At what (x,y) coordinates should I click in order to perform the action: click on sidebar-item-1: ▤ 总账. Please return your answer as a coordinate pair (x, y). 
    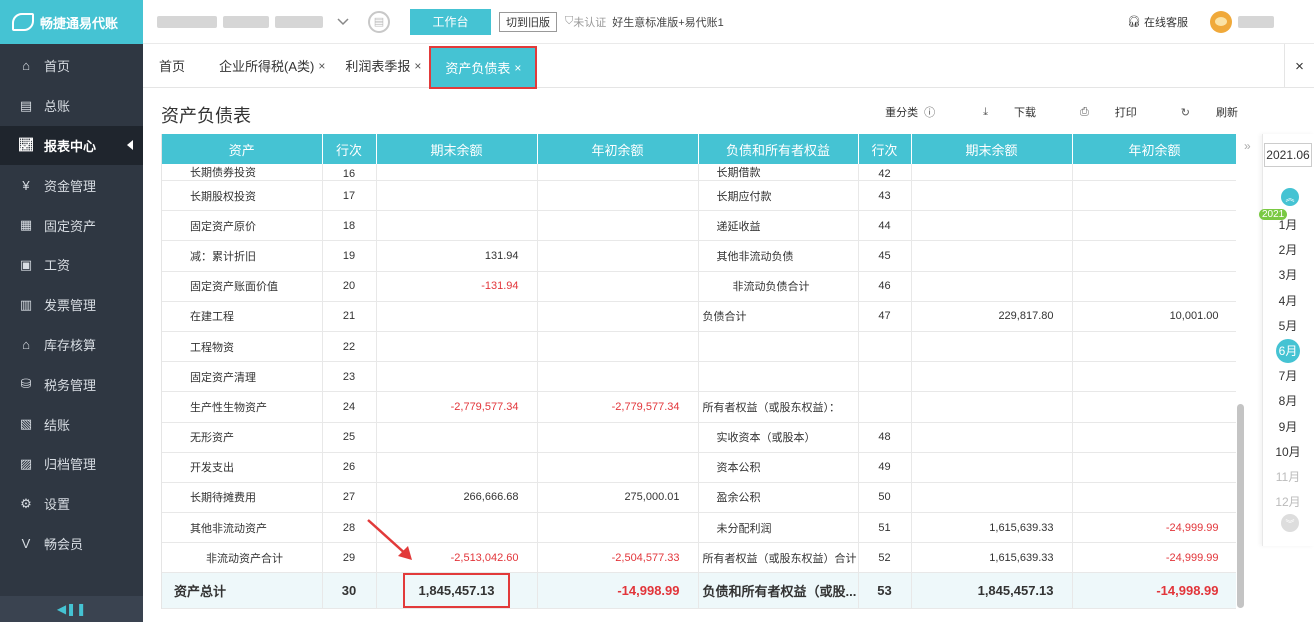
    Looking at the image, I should click on (71, 106).